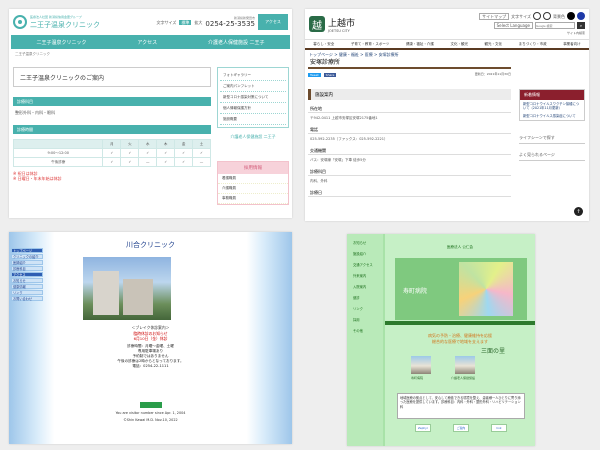 The image size is (600, 450). Describe the element at coordinates (368, 330) in the screenshot. I see `nav-item-other: その他` at that location.